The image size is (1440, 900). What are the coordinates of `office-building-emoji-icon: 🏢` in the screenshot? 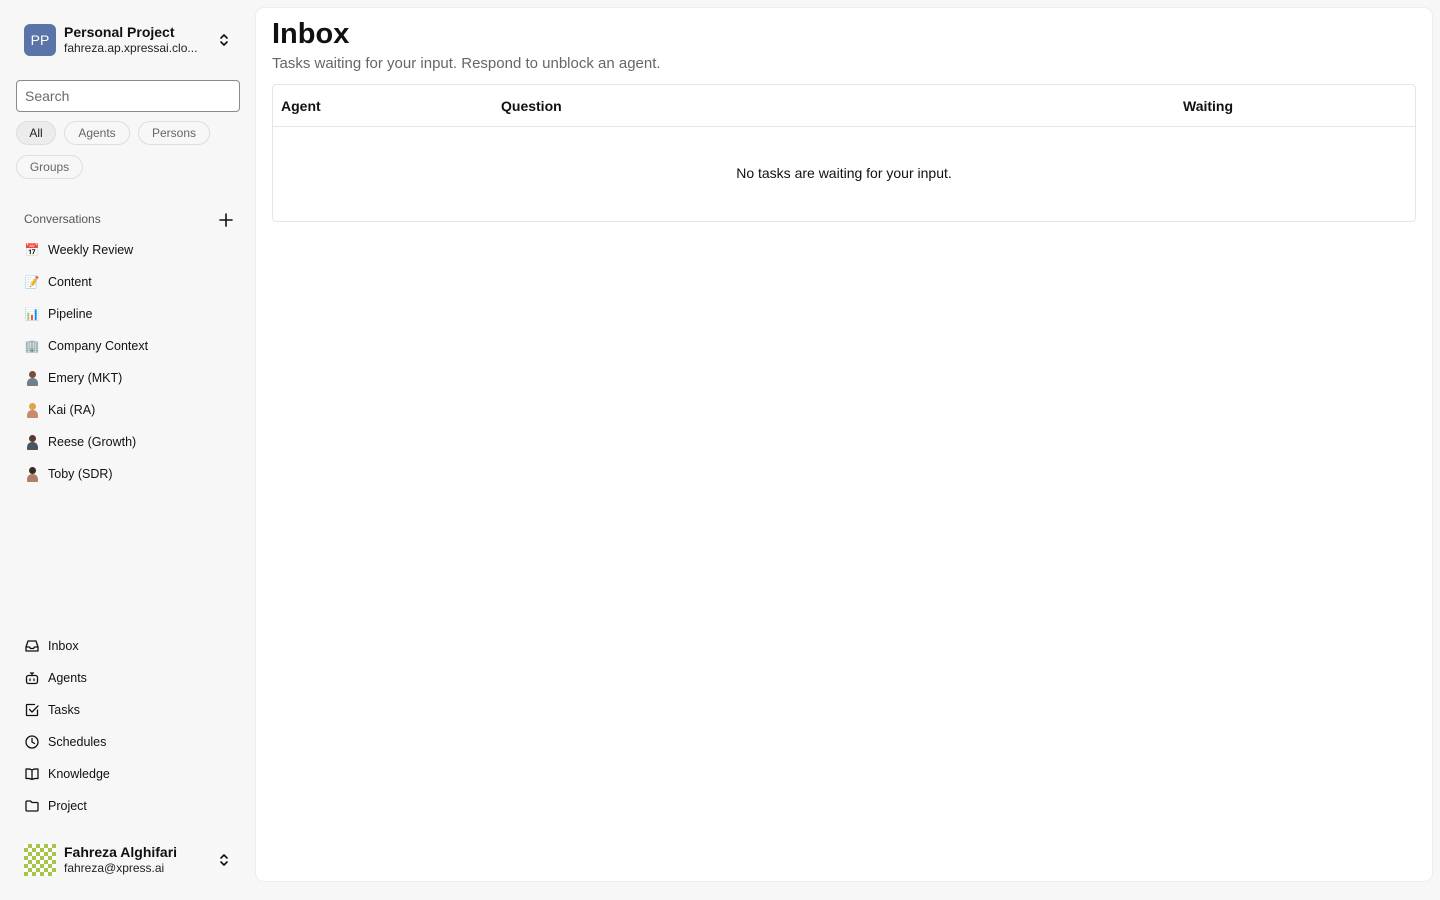 It's located at (32, 346).